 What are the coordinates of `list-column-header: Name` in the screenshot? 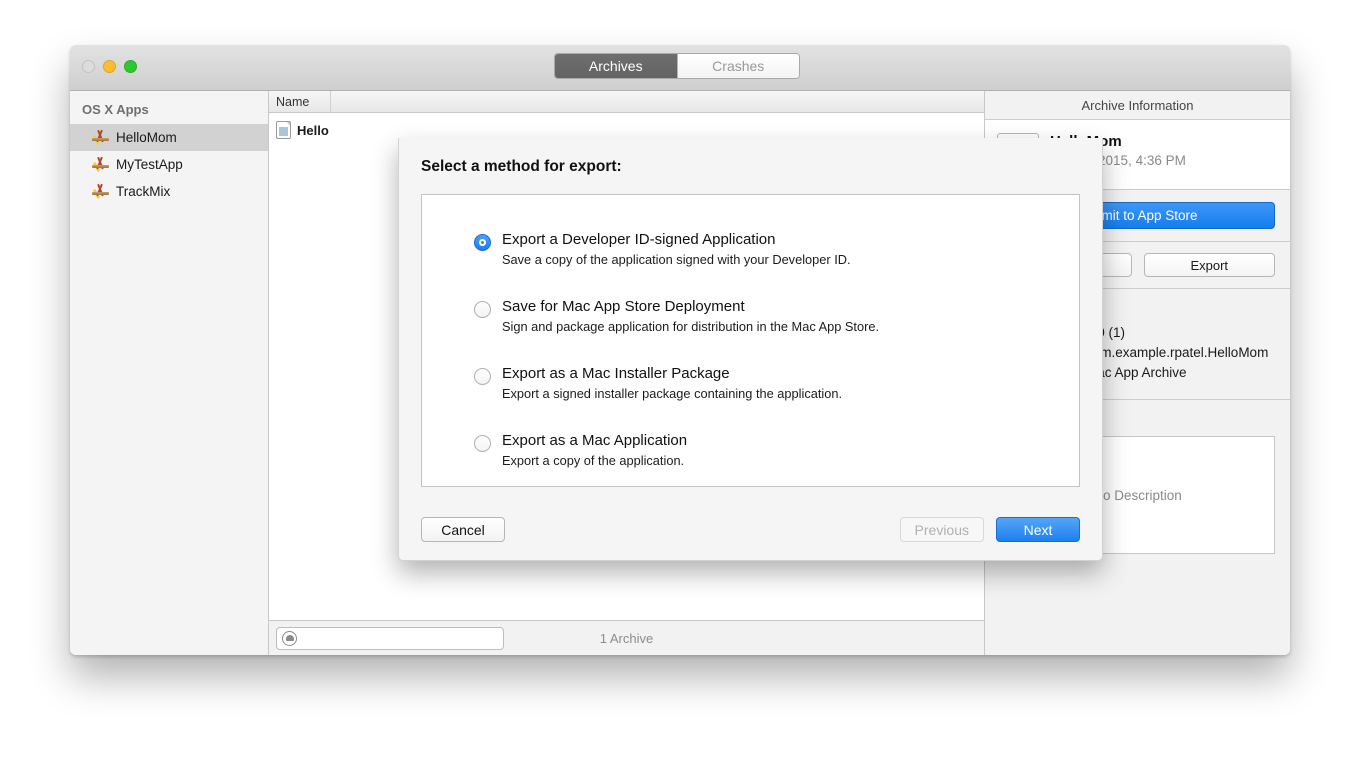 It's located at (626, 101).